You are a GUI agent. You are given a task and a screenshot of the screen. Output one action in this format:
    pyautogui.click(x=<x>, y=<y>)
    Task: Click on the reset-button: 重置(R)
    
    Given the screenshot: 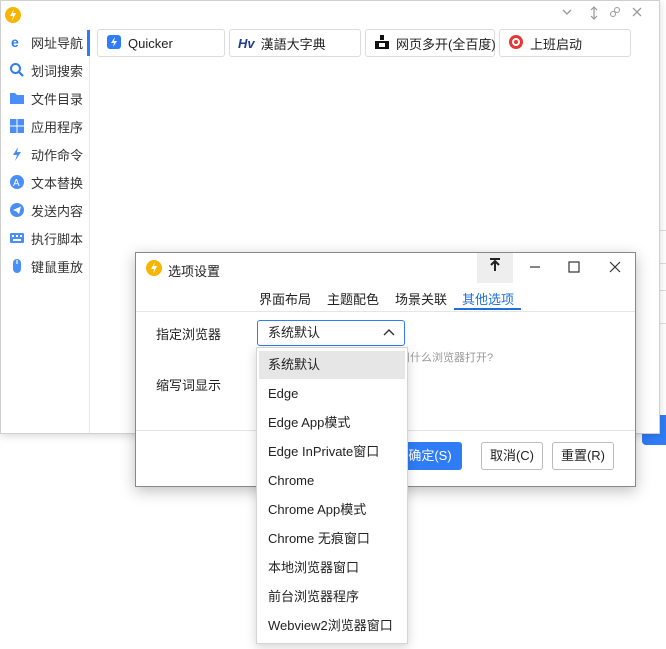 What is the action you would take?
    pyautogui.click(x=583, y=456)
    